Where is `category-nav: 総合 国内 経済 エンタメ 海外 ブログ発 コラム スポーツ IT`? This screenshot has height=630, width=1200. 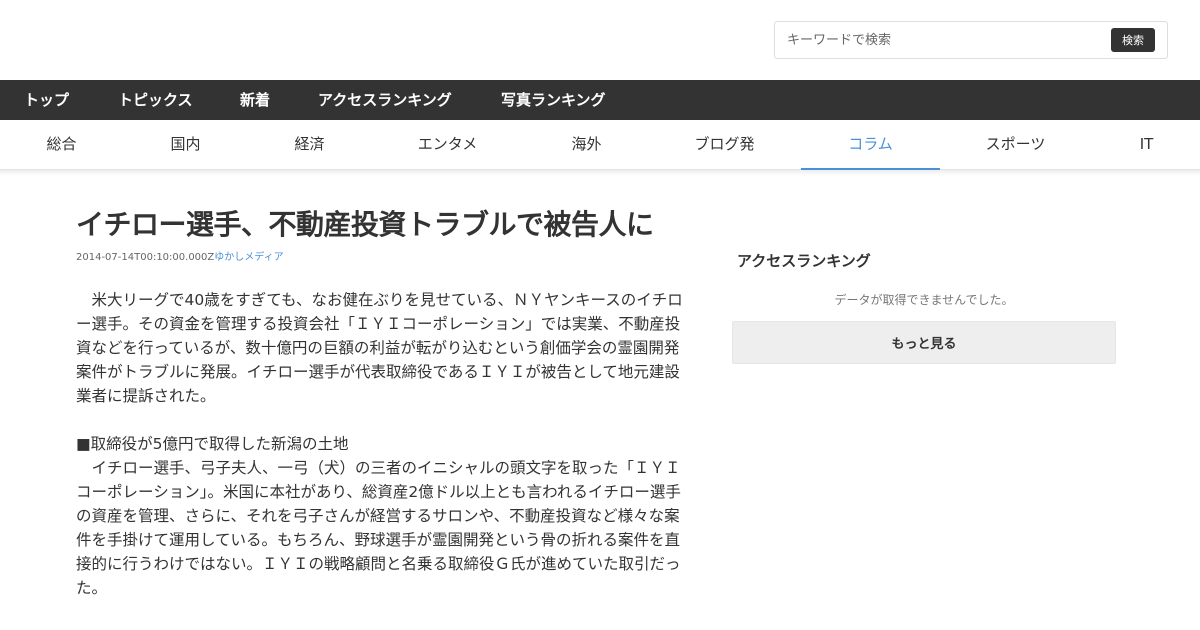
category-nav: 総合 国内 経済 エンタメ 海外 ブログ発 コラム スポーツ IT is located at coordinates (600, 145).